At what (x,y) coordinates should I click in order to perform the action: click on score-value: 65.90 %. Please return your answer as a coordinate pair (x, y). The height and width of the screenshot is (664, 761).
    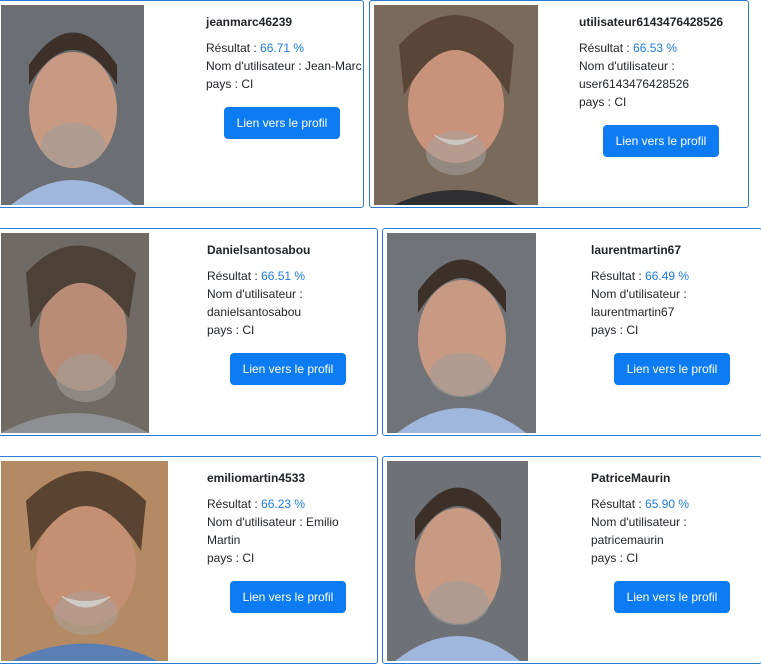
    Looking at the image, I should click on (667, 504).